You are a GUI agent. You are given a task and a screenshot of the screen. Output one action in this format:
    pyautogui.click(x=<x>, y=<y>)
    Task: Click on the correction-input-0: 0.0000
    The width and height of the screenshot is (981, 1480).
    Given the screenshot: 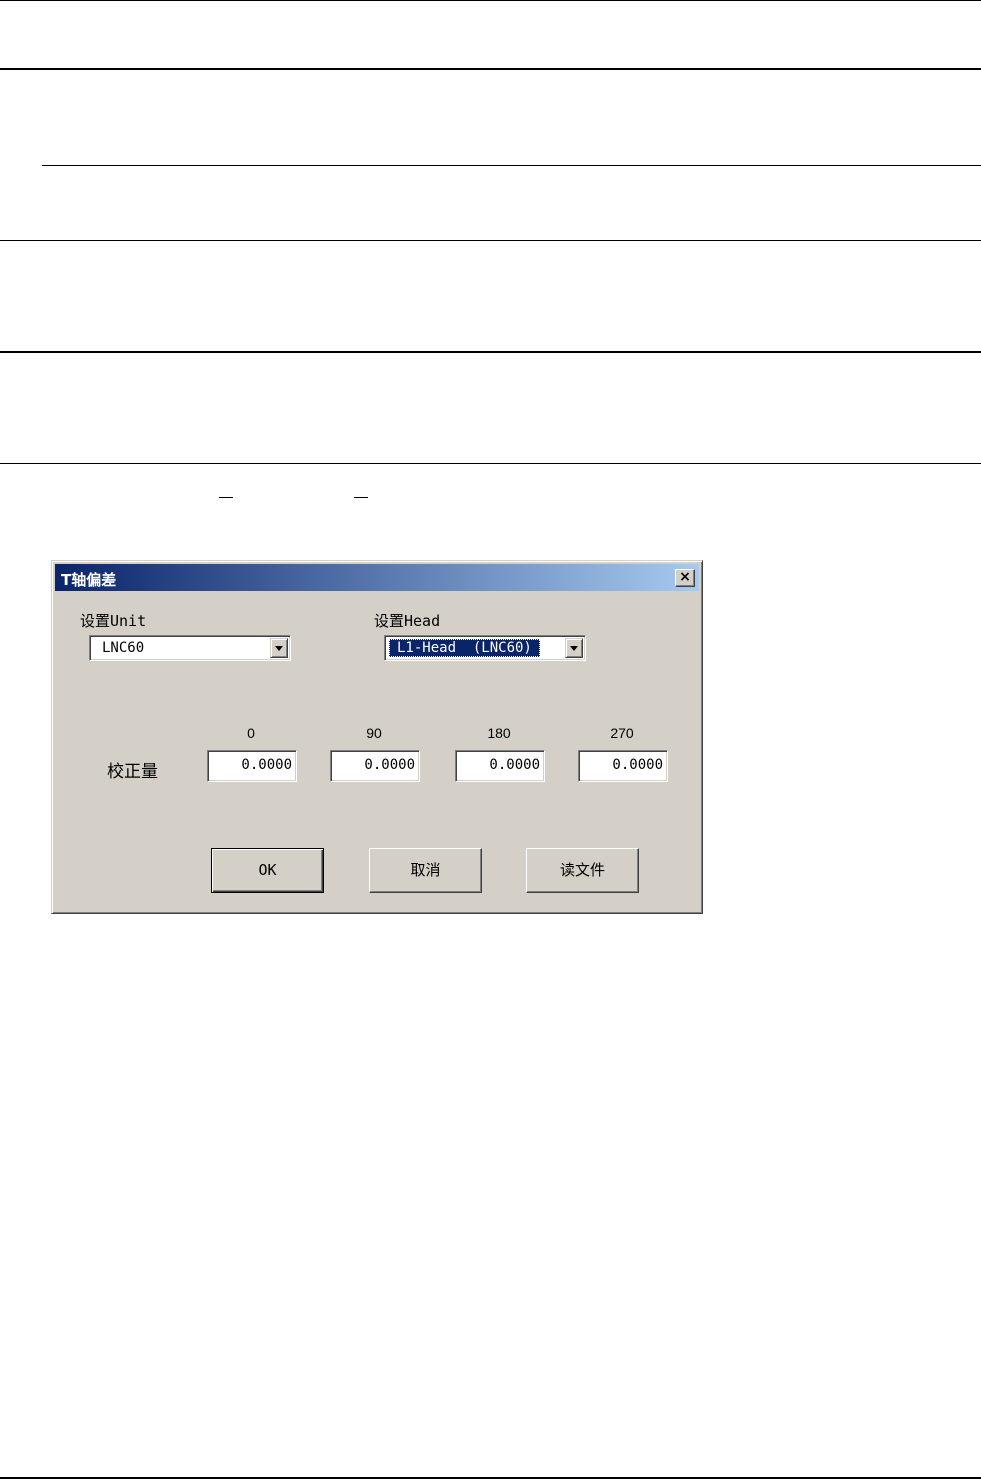 What is the action you would take?
    pyautogui.click(x=252, y=766)
    